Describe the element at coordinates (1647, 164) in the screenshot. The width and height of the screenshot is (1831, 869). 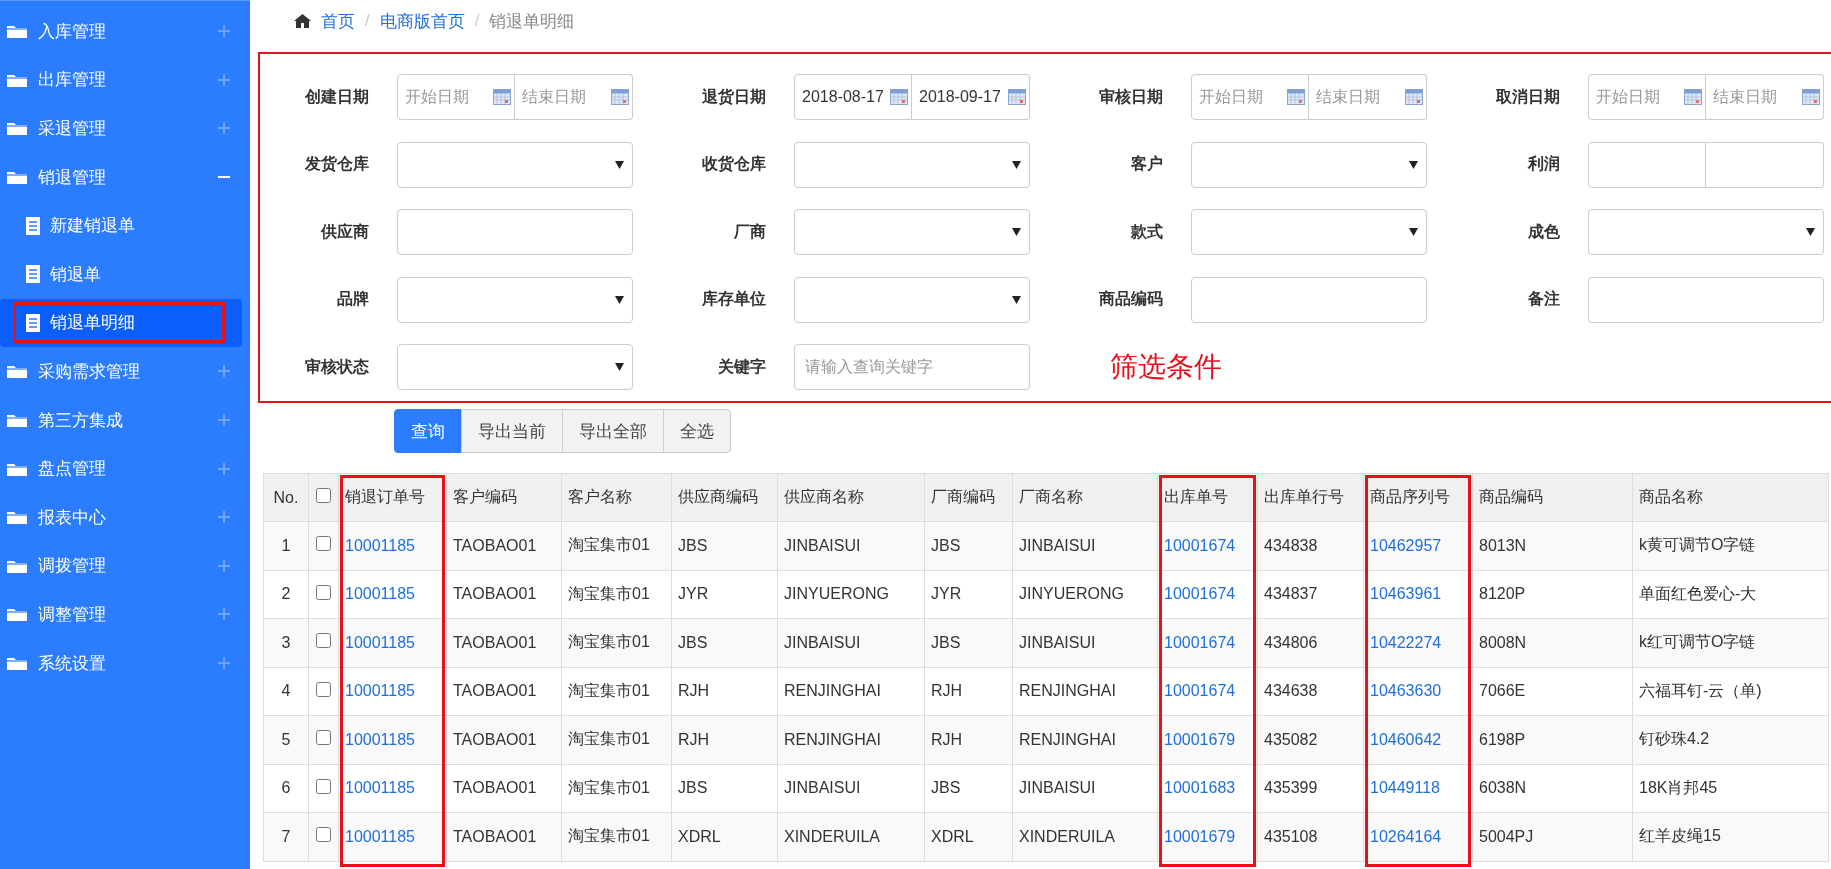
I see `min-input-field` at that location.